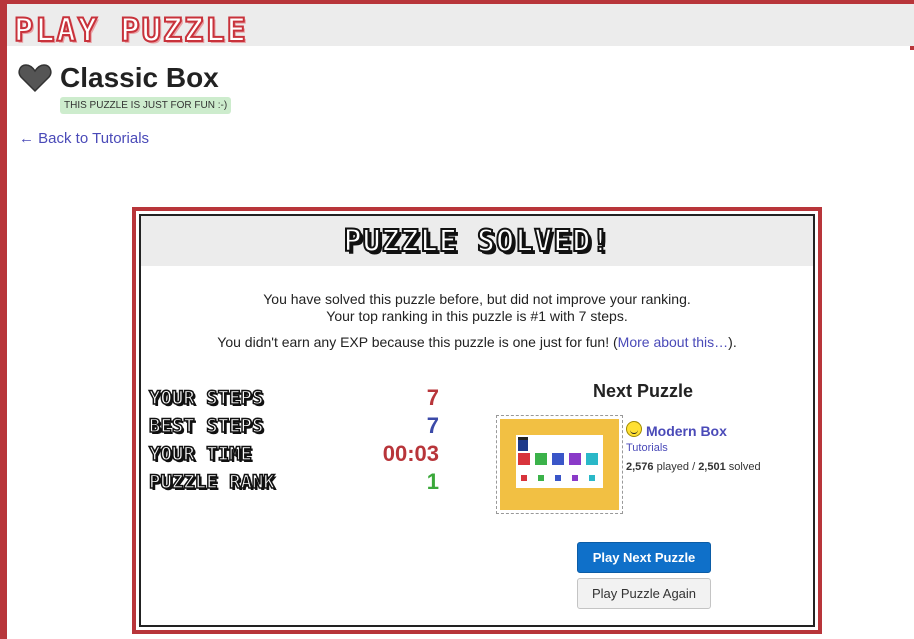  Describe the element at coordinates (130, 30) in the screenshot. I see `site-logo: PLAY PUZZLE` at that location.